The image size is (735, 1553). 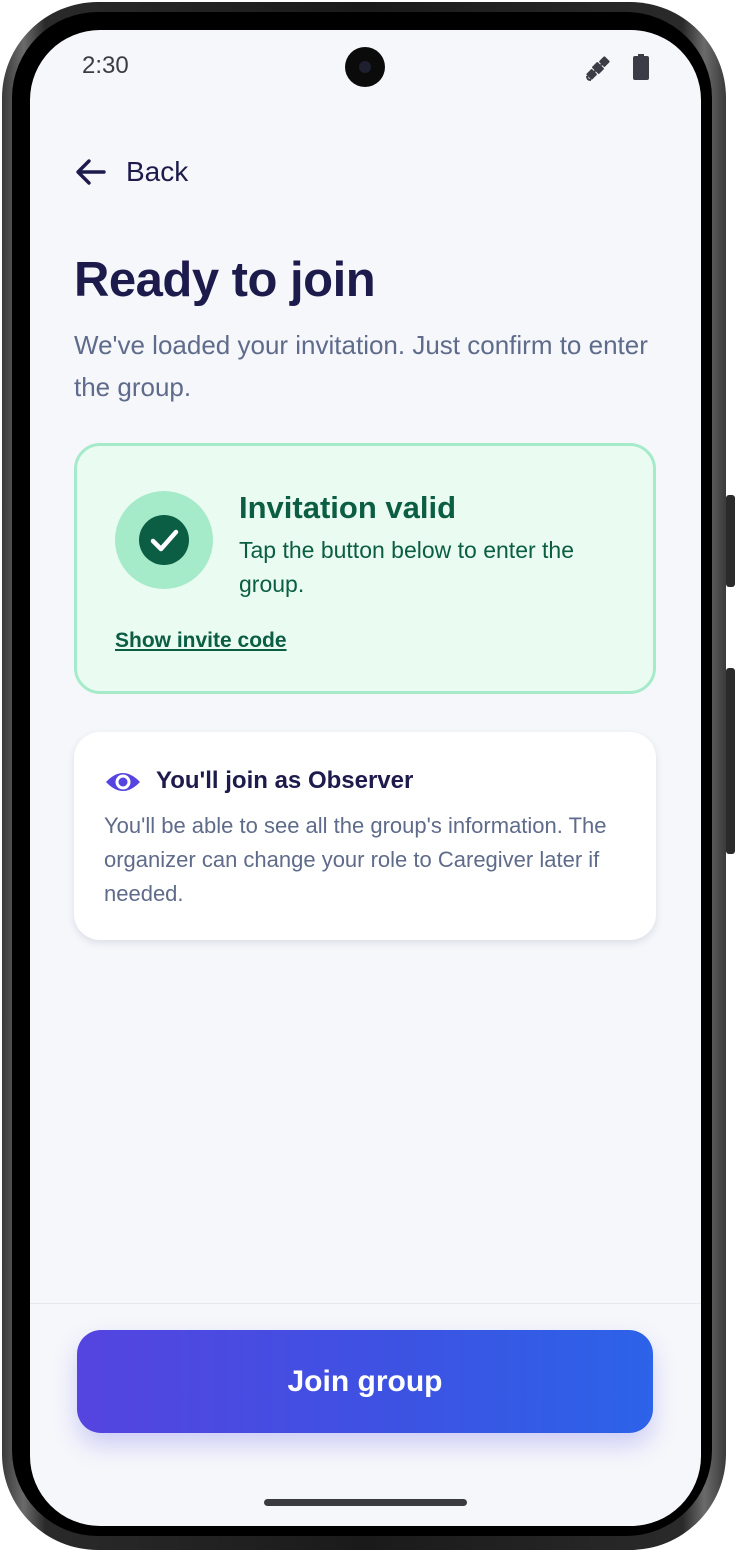 I want to click on back-label: Back, so click(x=157, y=171).